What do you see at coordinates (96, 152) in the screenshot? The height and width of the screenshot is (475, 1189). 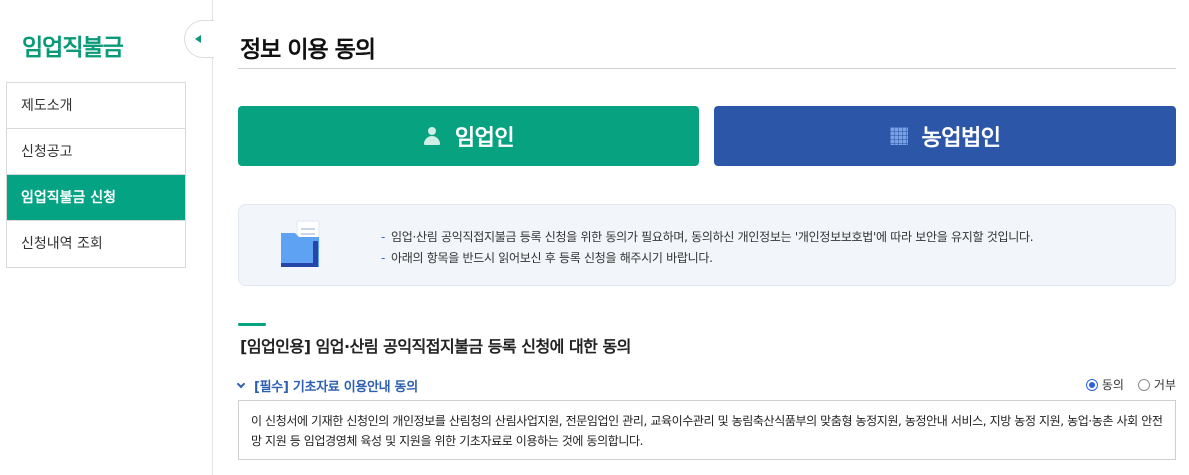 I see `sidebar-item-announcement: 신청공고` at bounding box center [96, 152].